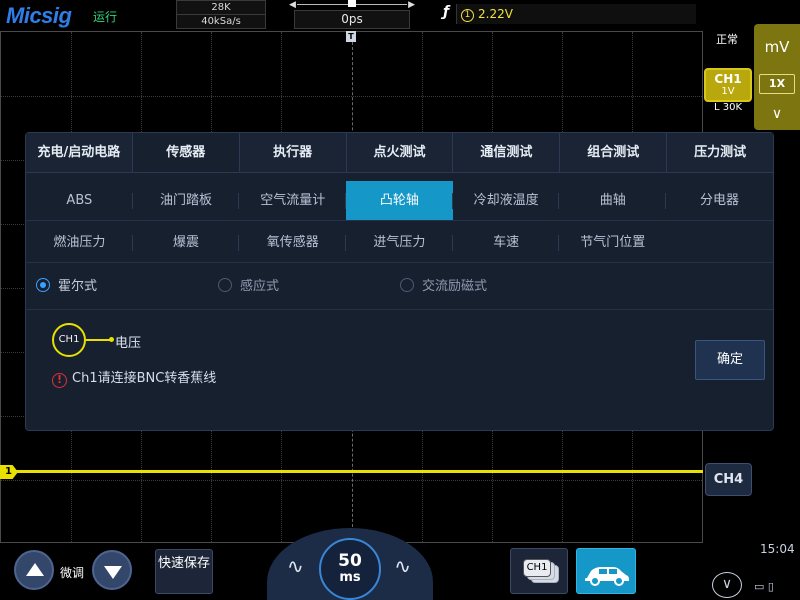 The width and height of the screenshot is (800, 600). Describe the element at coordinates (105, 16) in the screenshot. I see `run-state-indicator: 运行` at that location.